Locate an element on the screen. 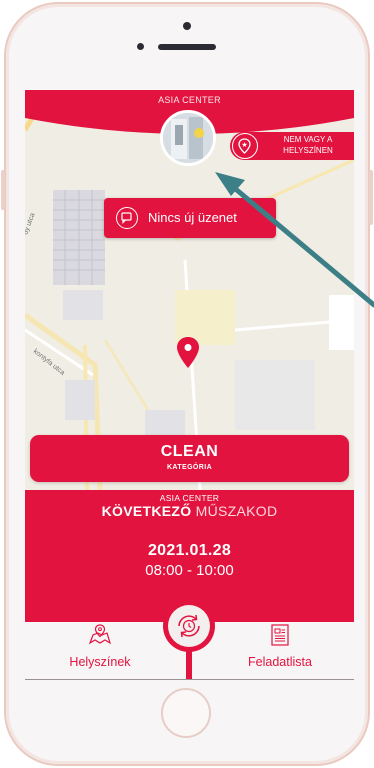 Image resolution: width=374 pixels, height=768 pixels. shift-word: MŰSZAKOD is located at coordinates (236, 511).